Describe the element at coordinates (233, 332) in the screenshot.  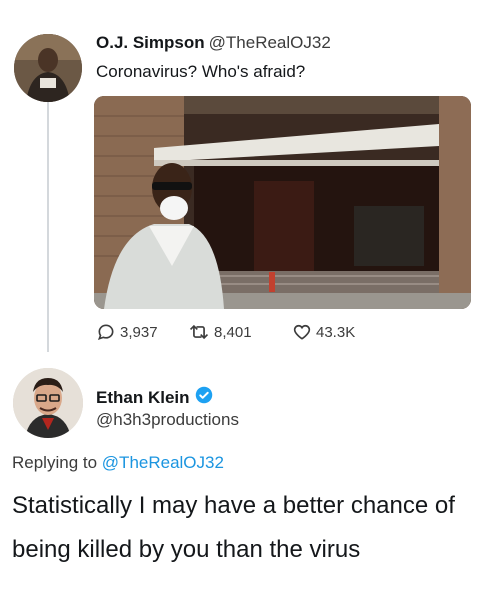
I see `retweet-count: 8,401` at that location.